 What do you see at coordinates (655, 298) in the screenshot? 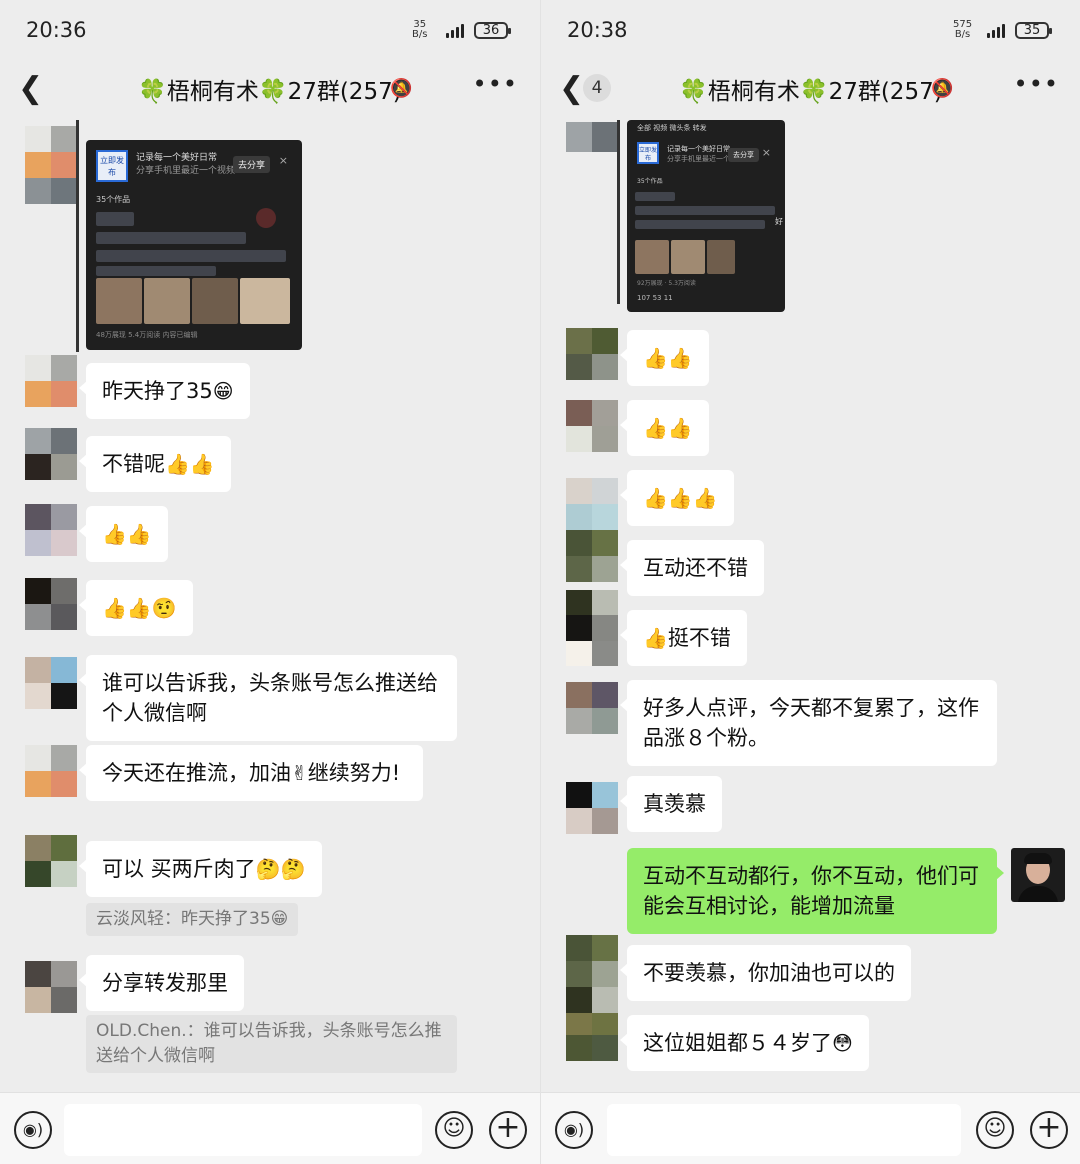
I see `card-stats: 107 53 11` at bounding box center [655, 298].